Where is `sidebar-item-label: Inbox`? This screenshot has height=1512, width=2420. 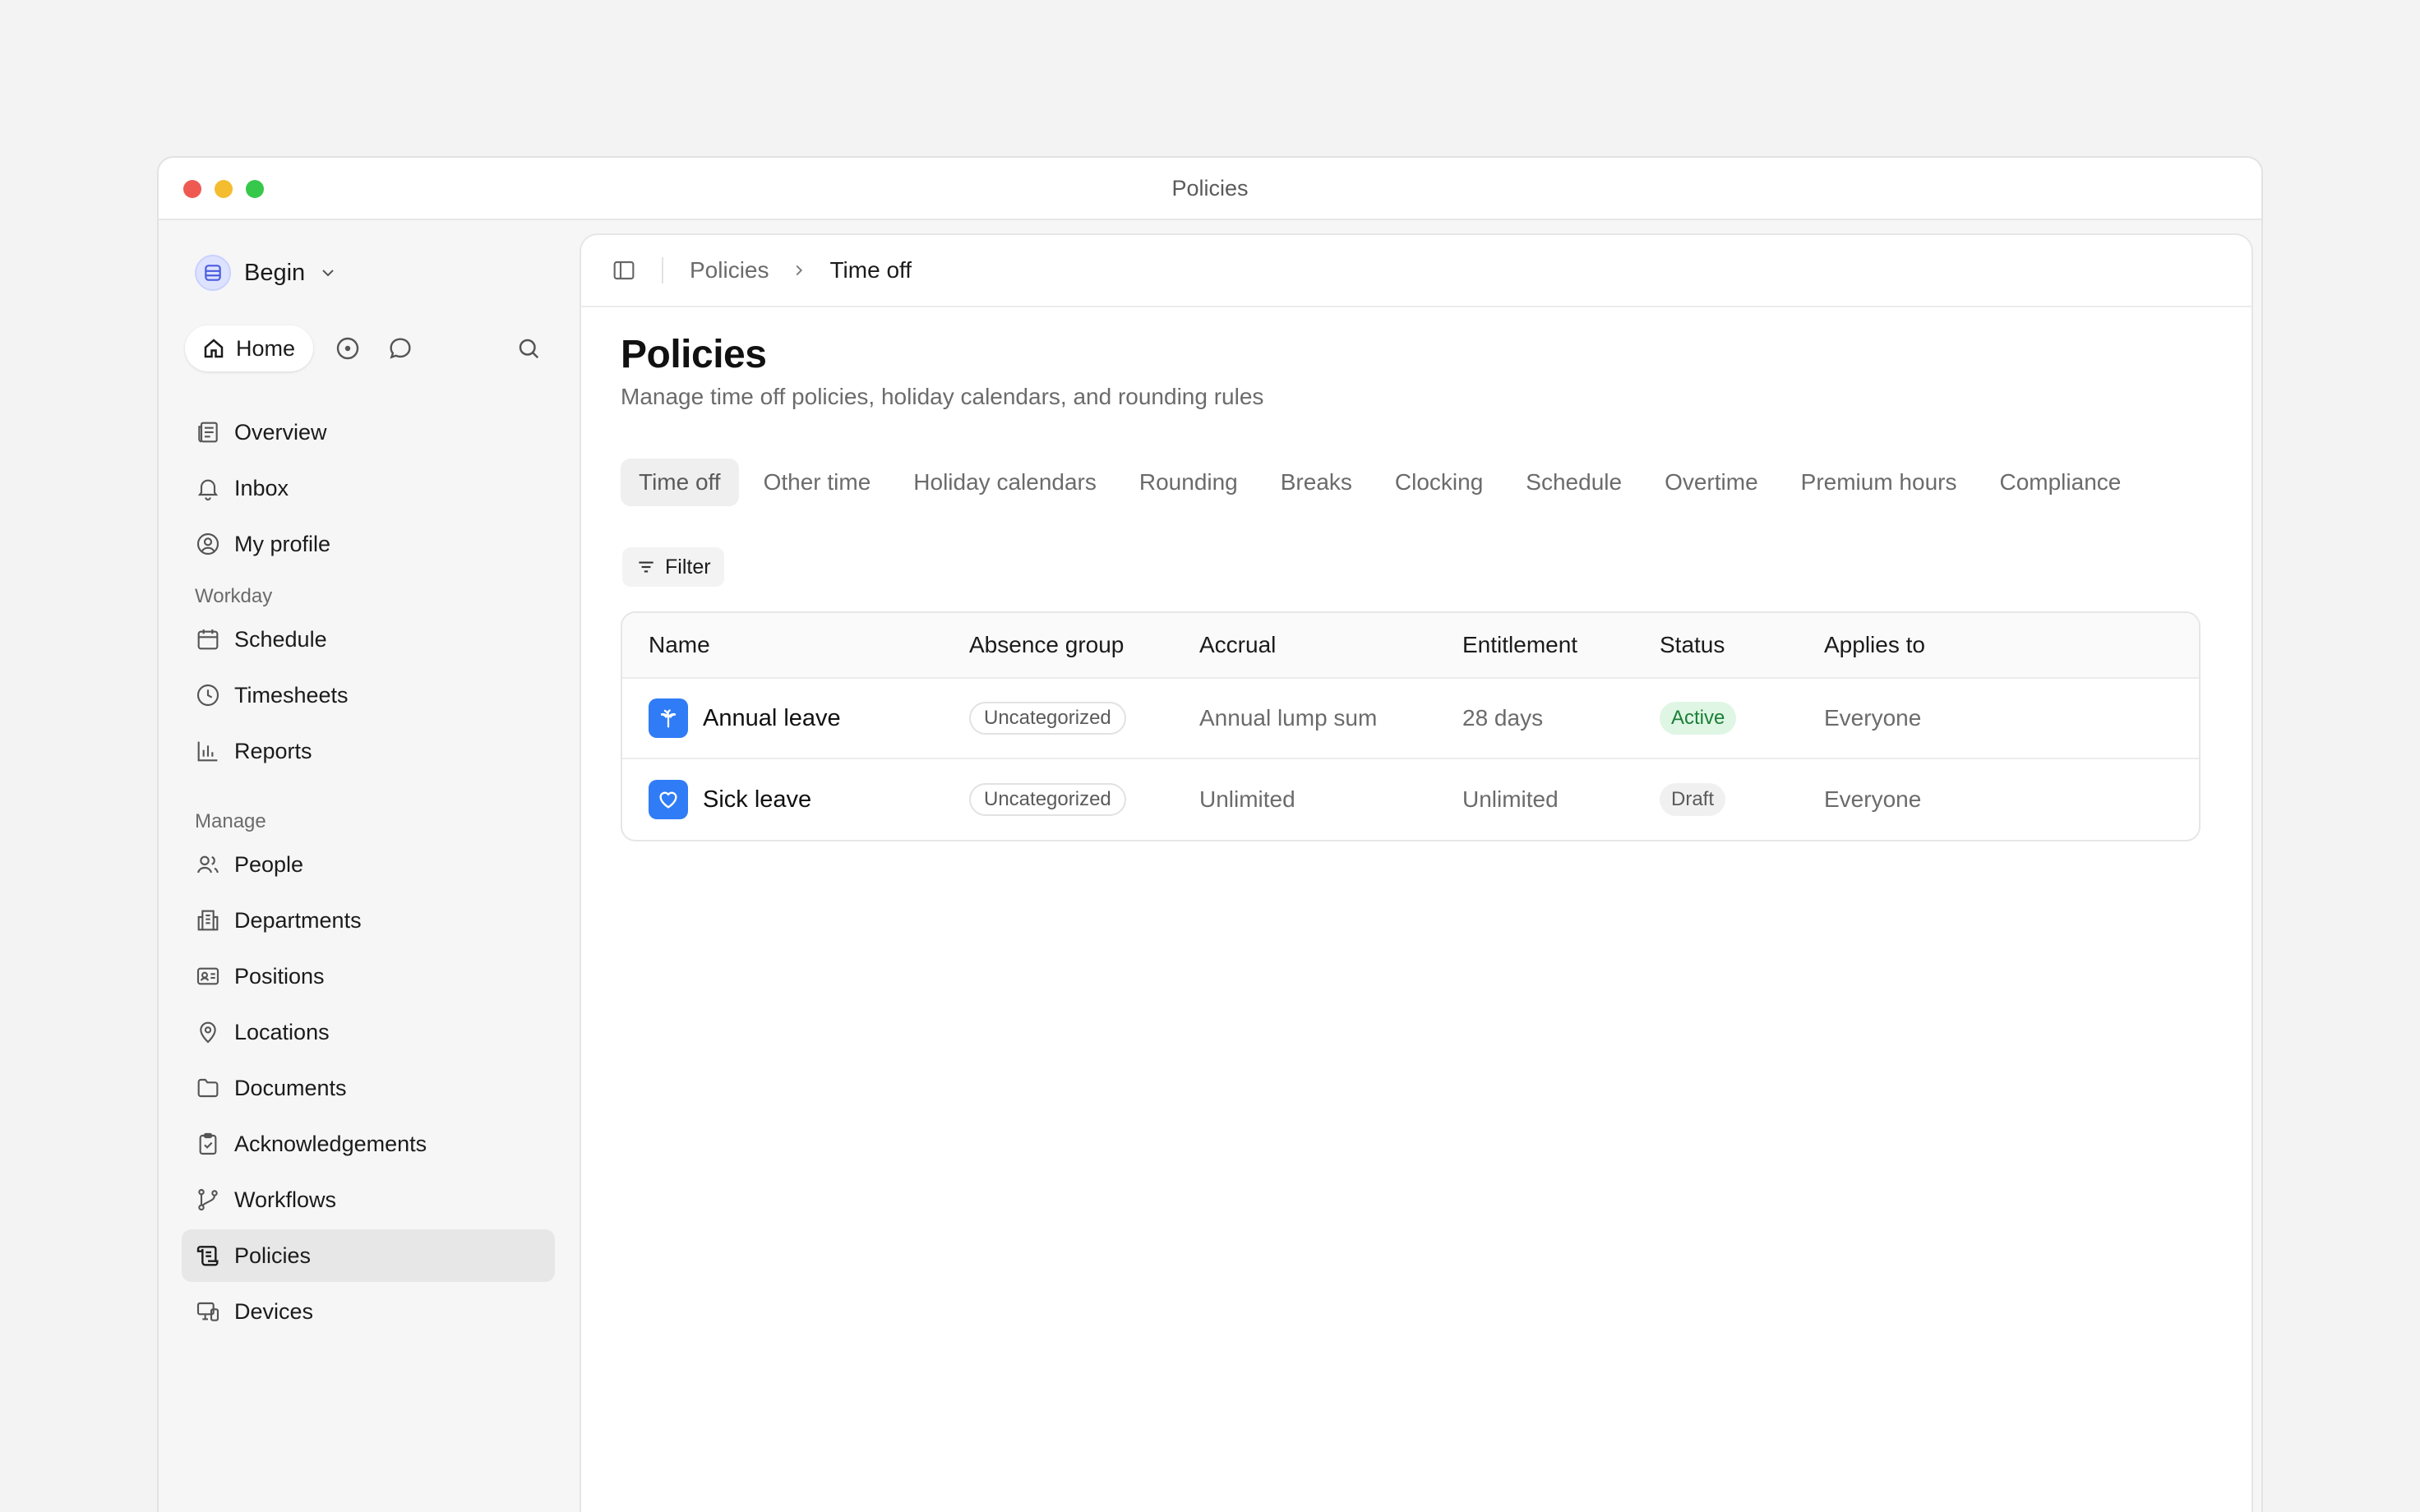
sidebar-item-label: Inbox is located at coordinates (261, 488).